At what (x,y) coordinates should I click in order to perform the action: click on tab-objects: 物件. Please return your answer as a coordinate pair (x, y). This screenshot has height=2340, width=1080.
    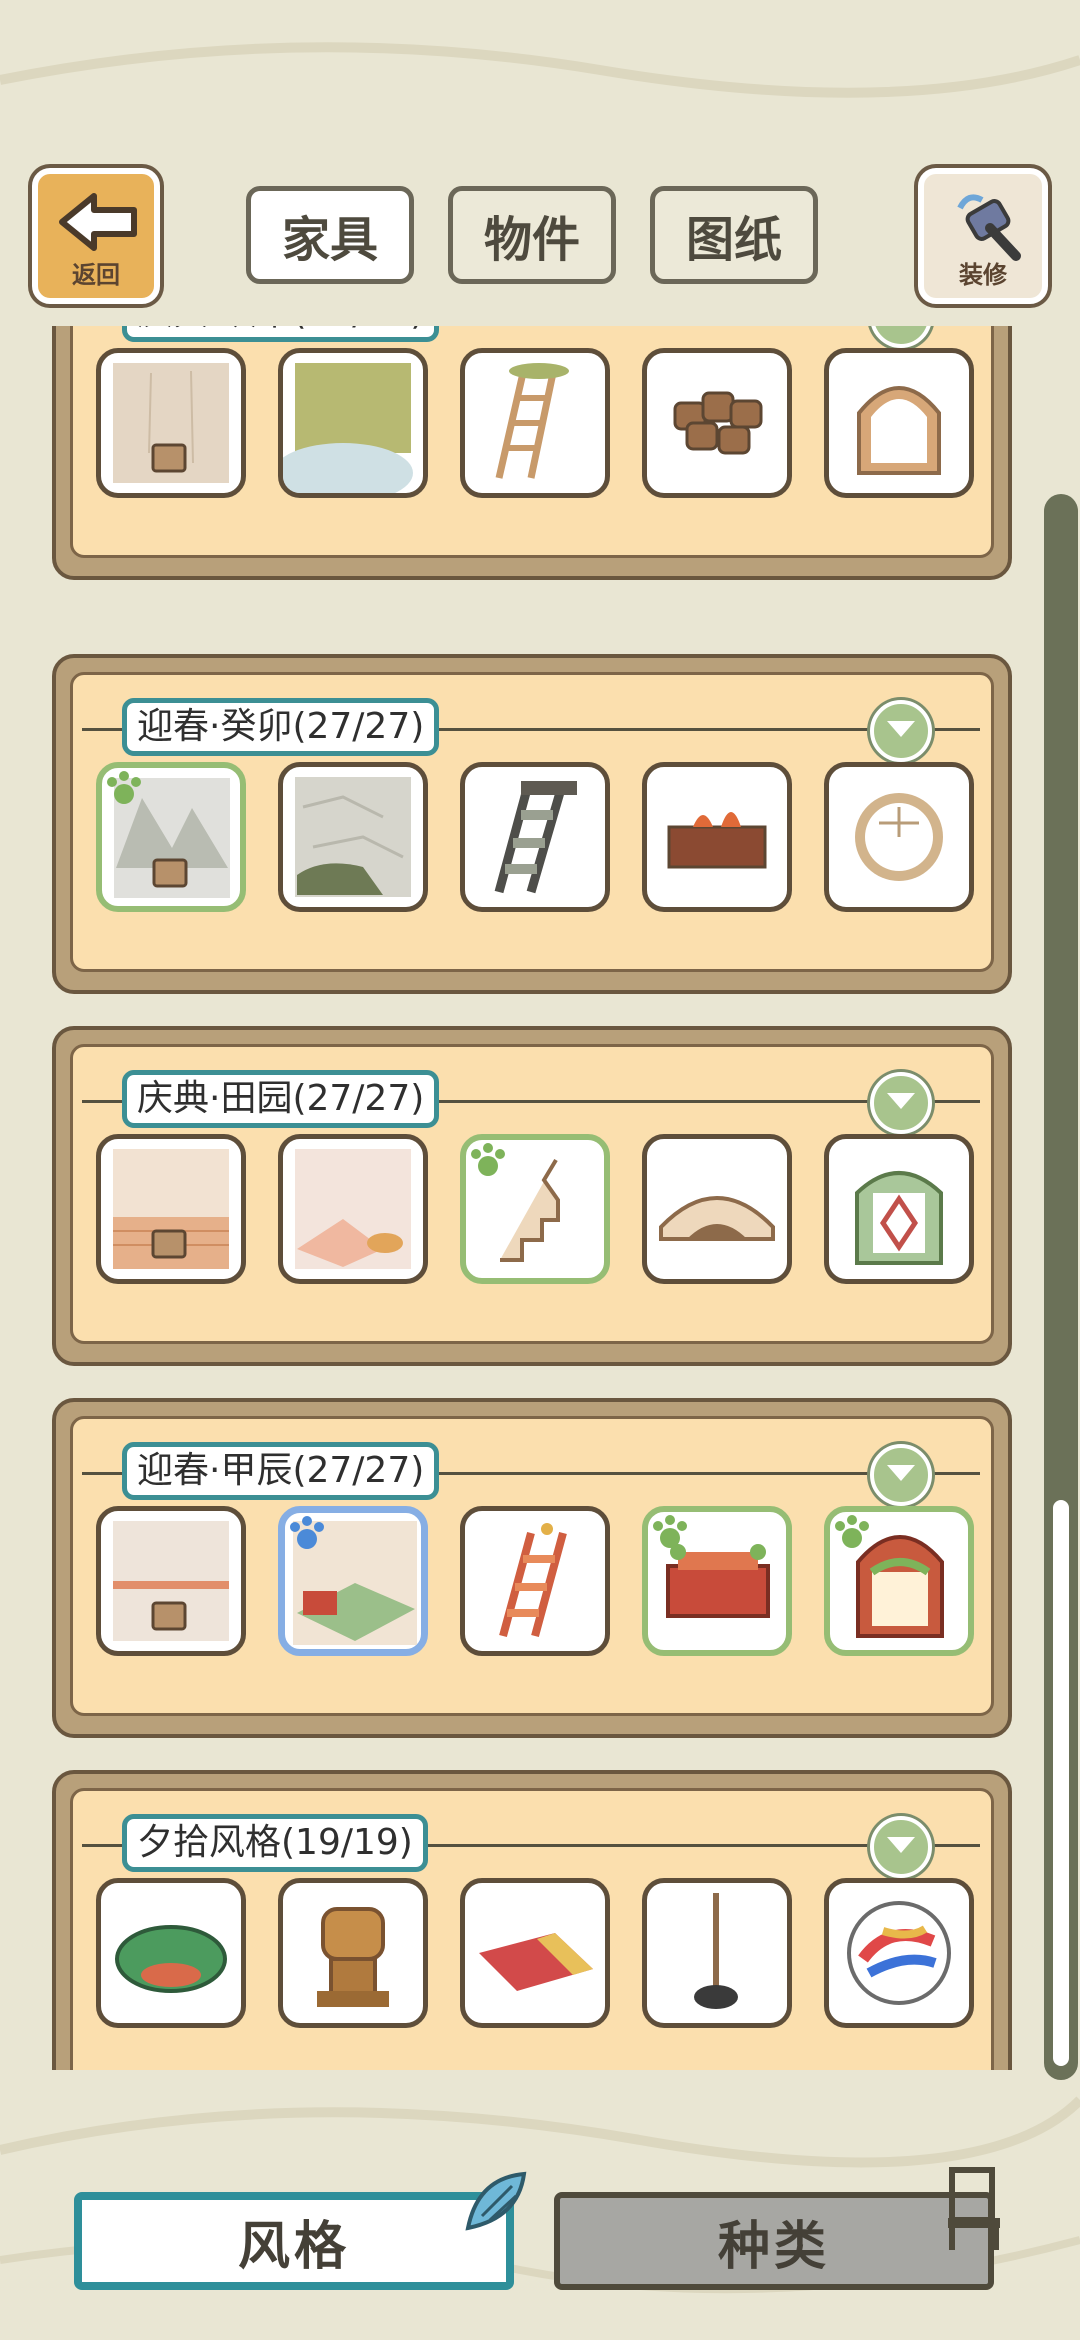
    Looking at the image, I should click on (532, 235).